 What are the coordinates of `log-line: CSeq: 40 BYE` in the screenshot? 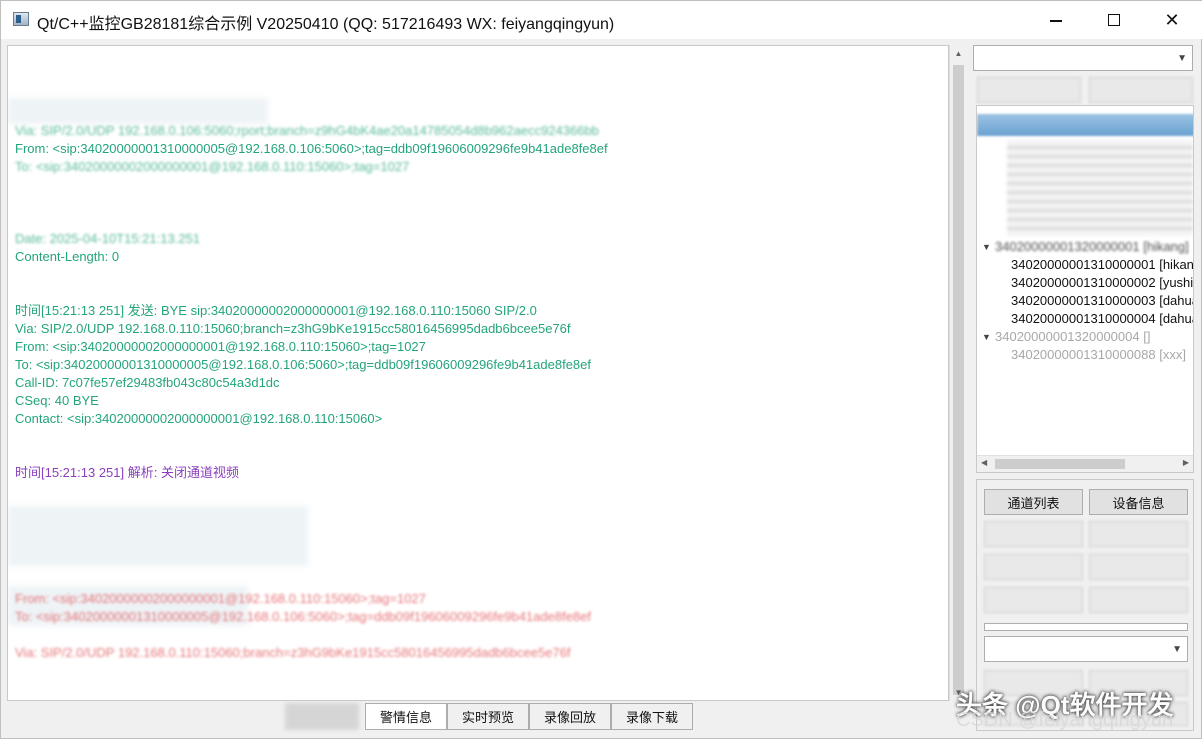 It's located at (57, 400).